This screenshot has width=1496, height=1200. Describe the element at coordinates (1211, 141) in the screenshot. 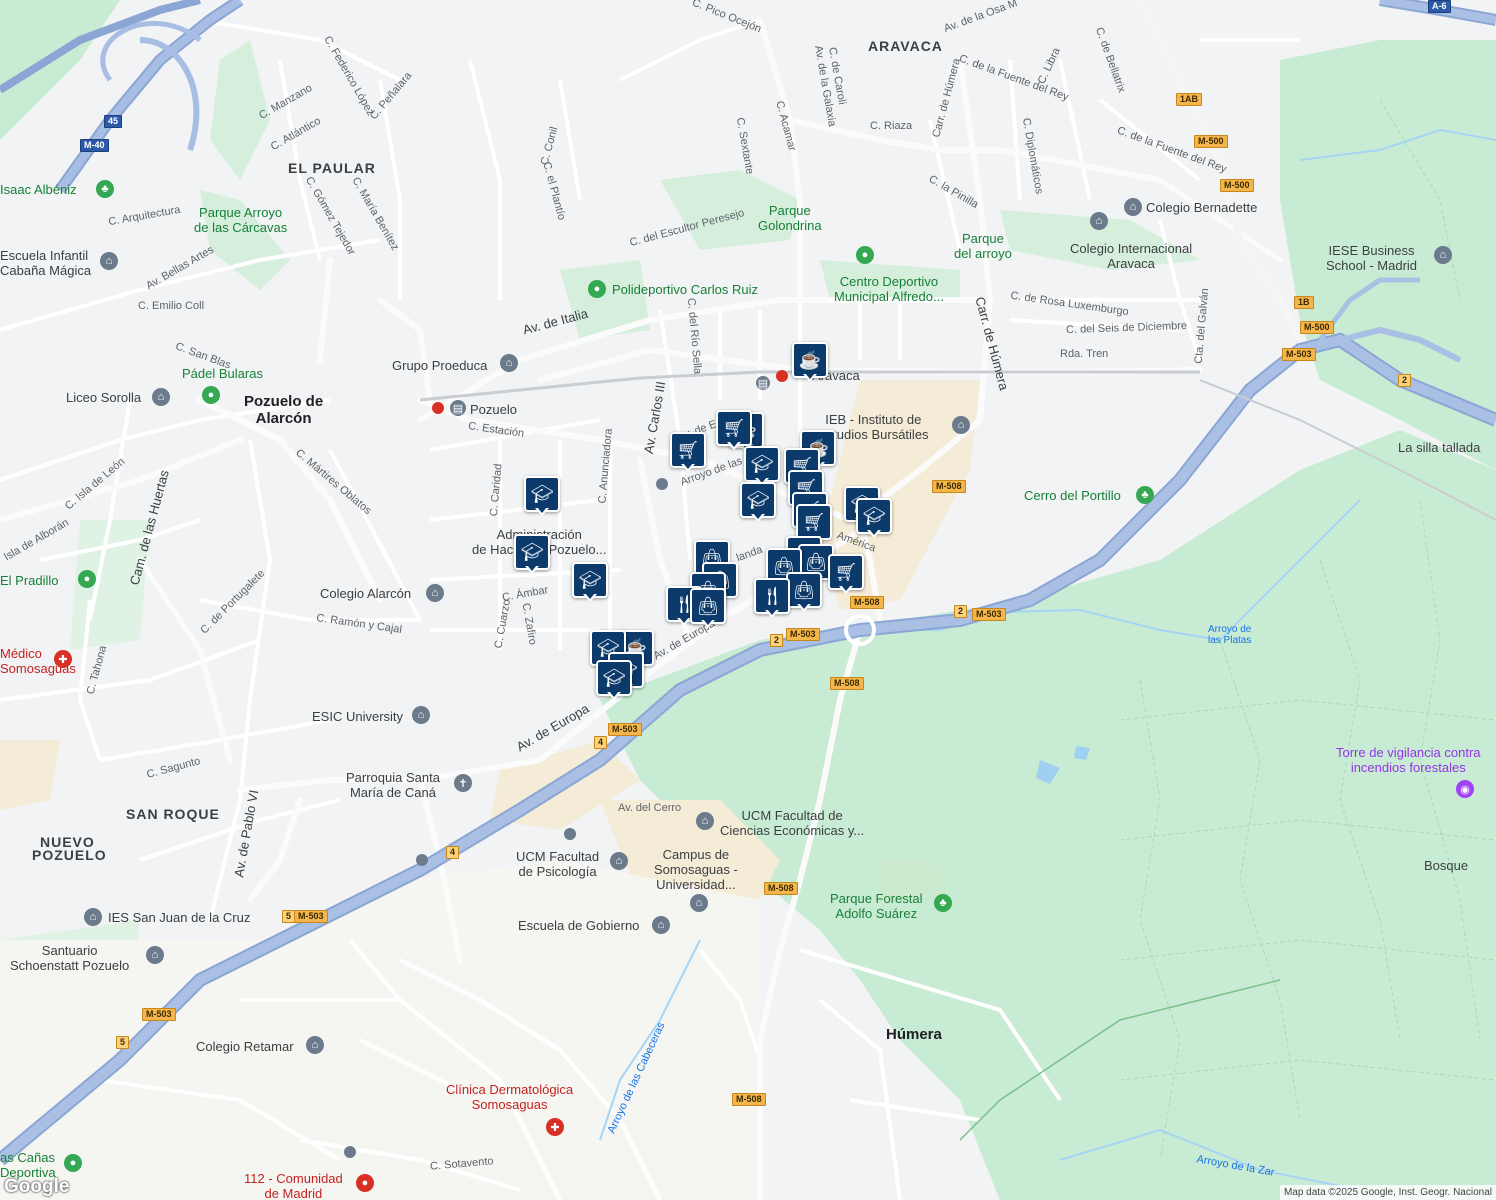

I see `road-shield: M-500` at that location.